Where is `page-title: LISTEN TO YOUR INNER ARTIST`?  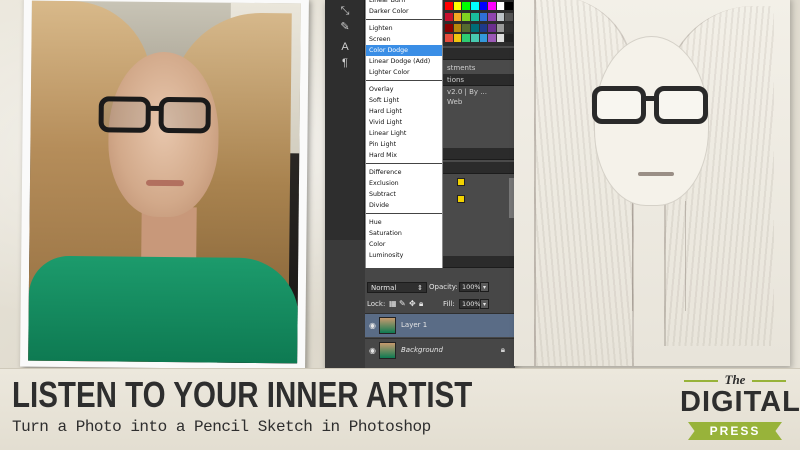
page-title: LISTEN TO YOUR INNER ARTIST is located at coordinates (242, 394).